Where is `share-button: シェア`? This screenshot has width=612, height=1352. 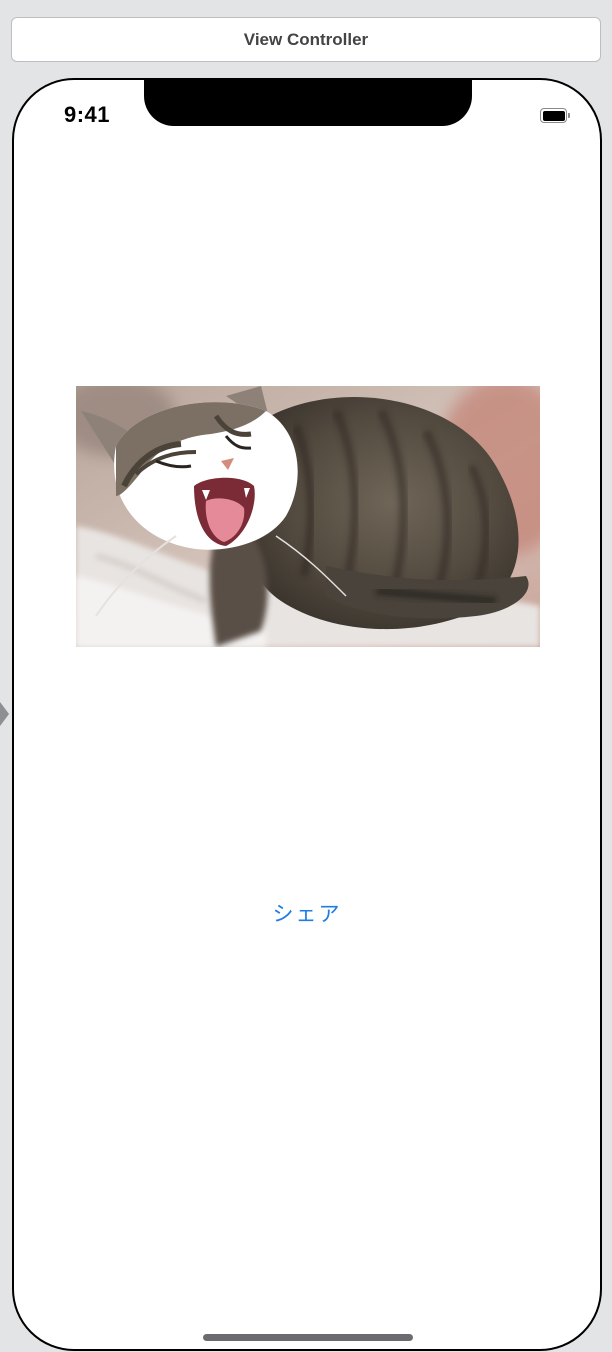
share-button: シェア is located at coordinates (307, 913).